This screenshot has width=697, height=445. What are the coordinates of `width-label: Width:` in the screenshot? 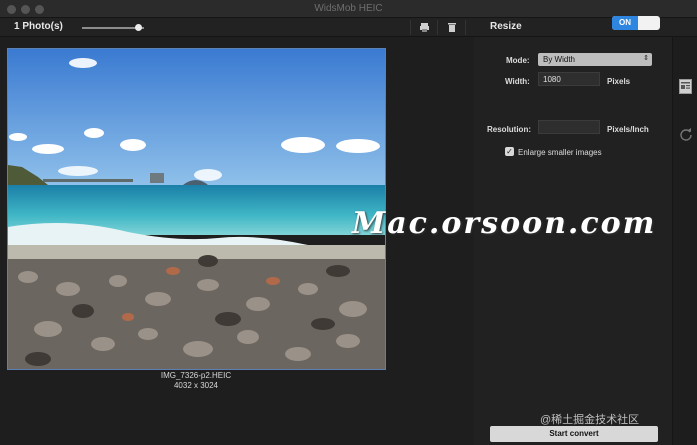 It's located at (517, 81).